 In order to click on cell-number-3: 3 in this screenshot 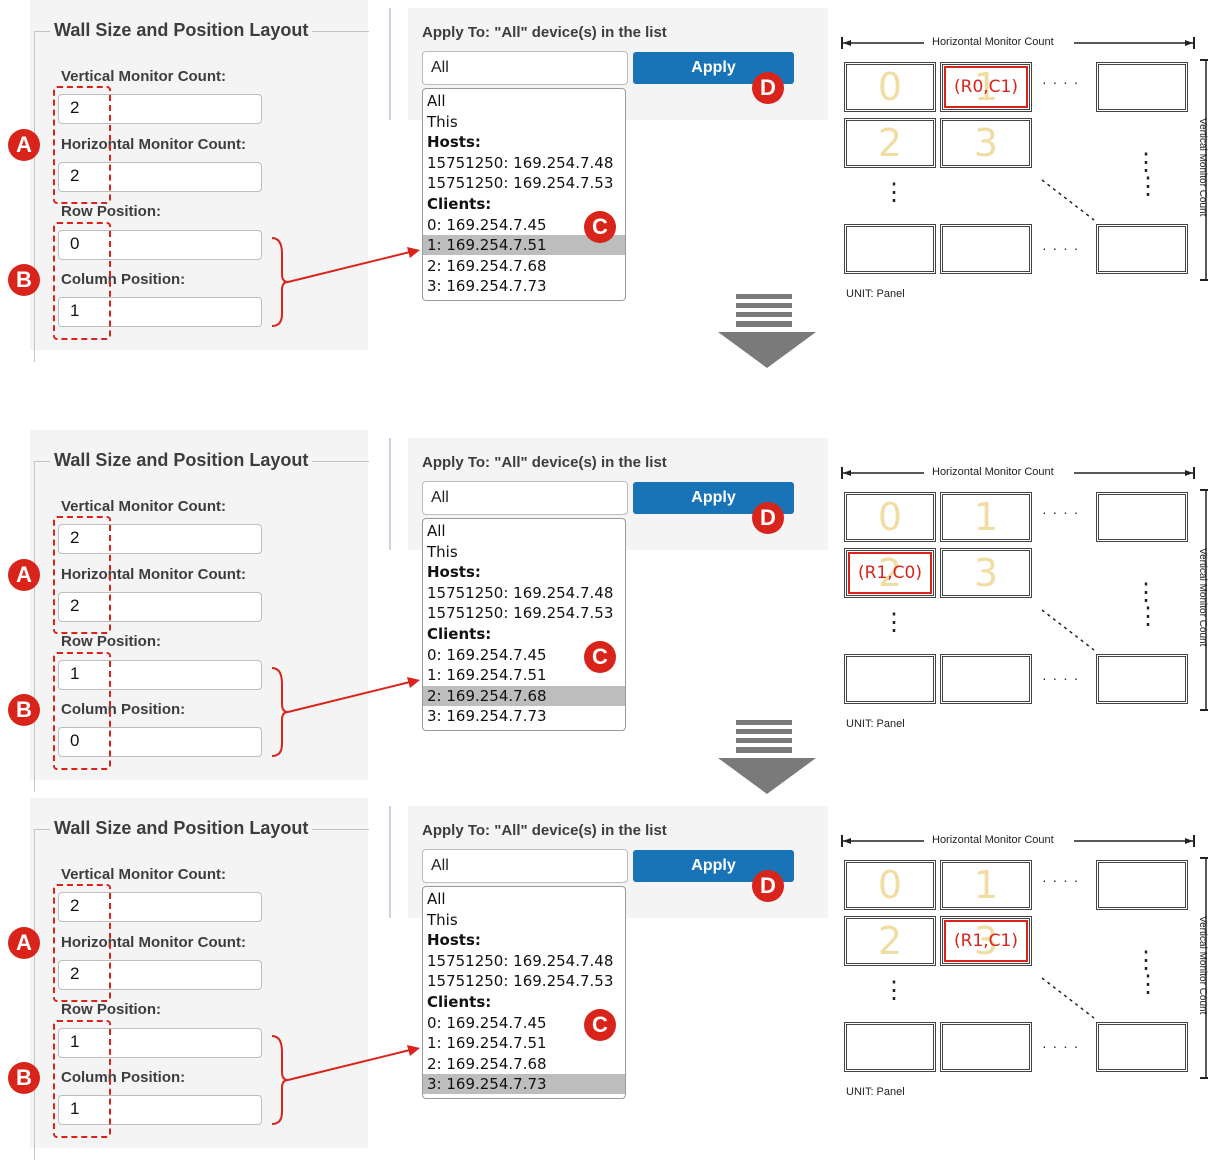, I will do `click(986, 573)`.